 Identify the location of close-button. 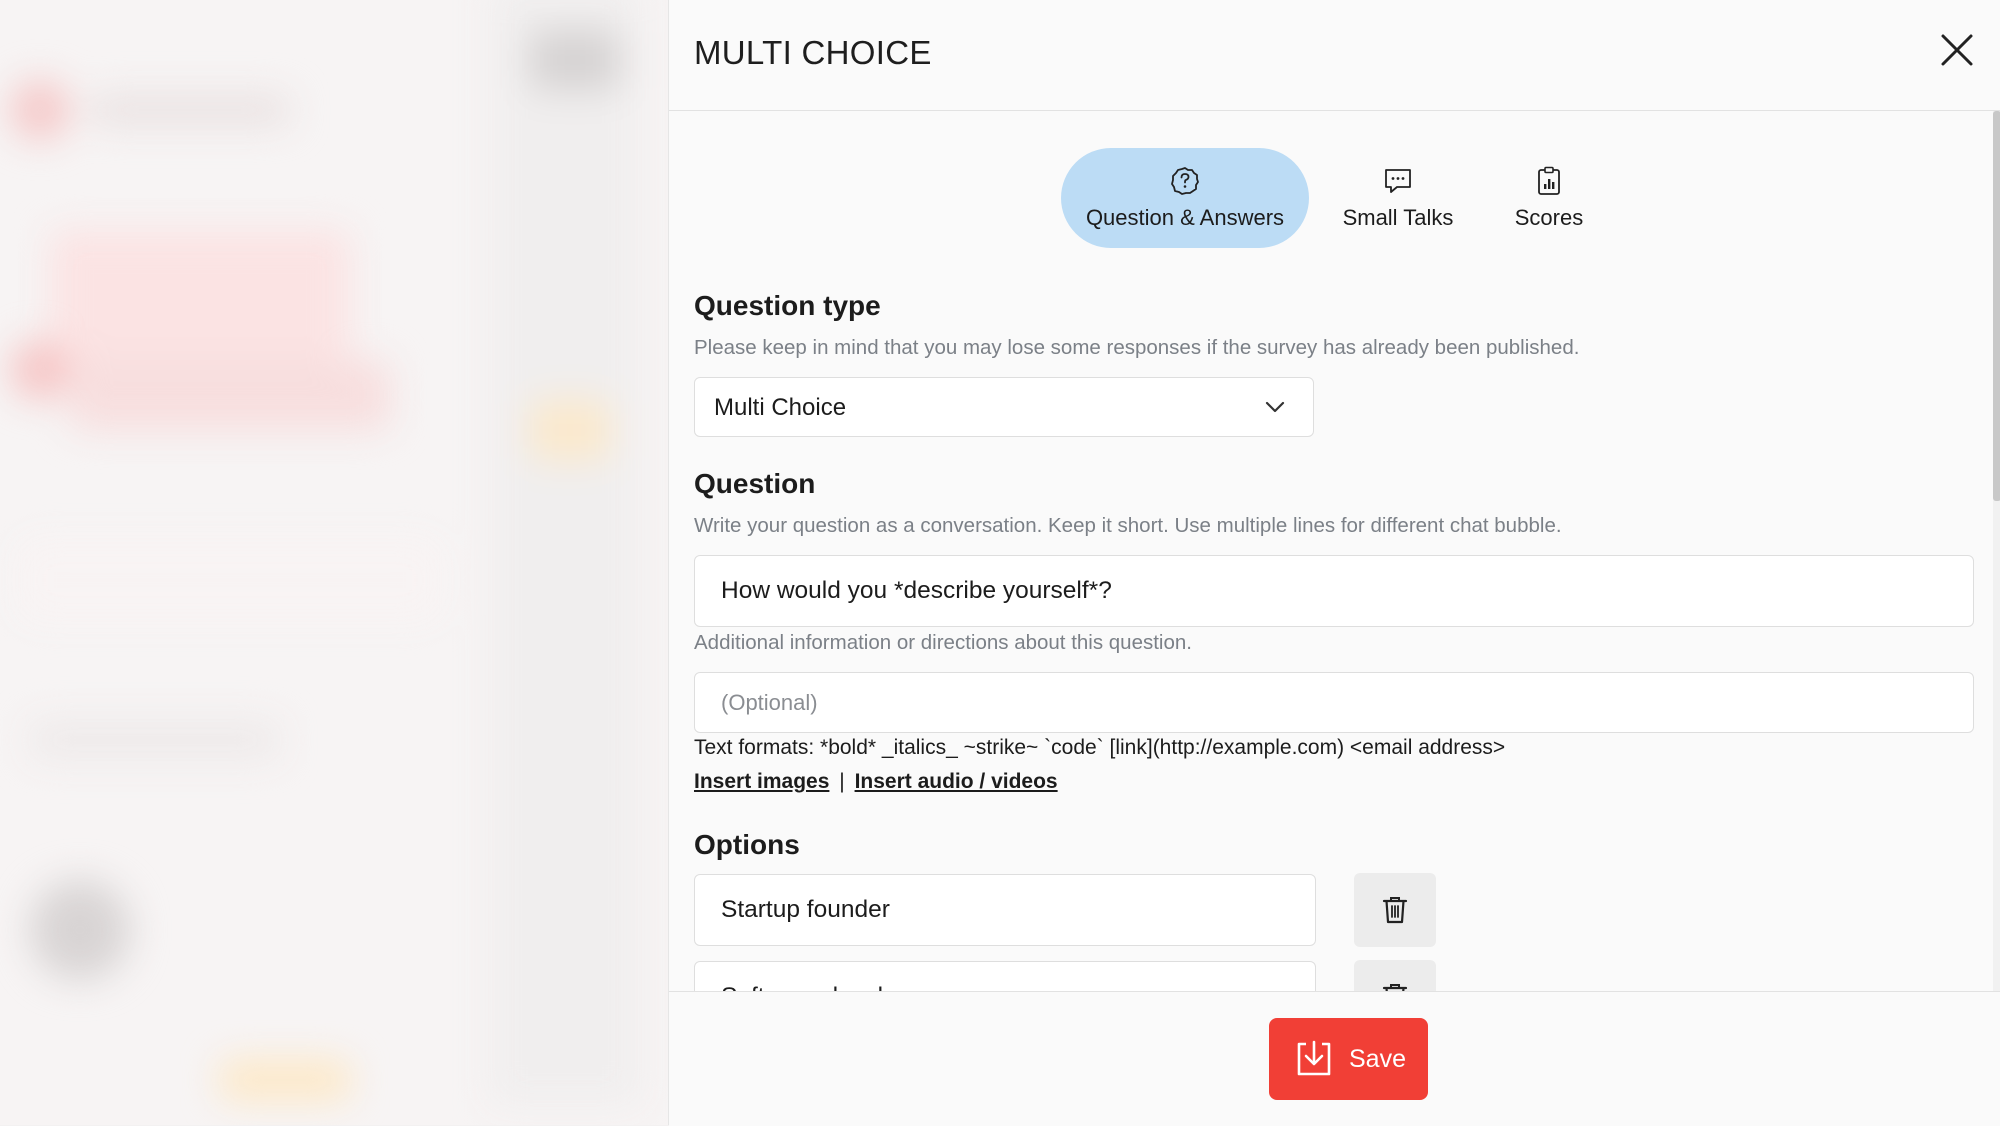
(1957, 50).